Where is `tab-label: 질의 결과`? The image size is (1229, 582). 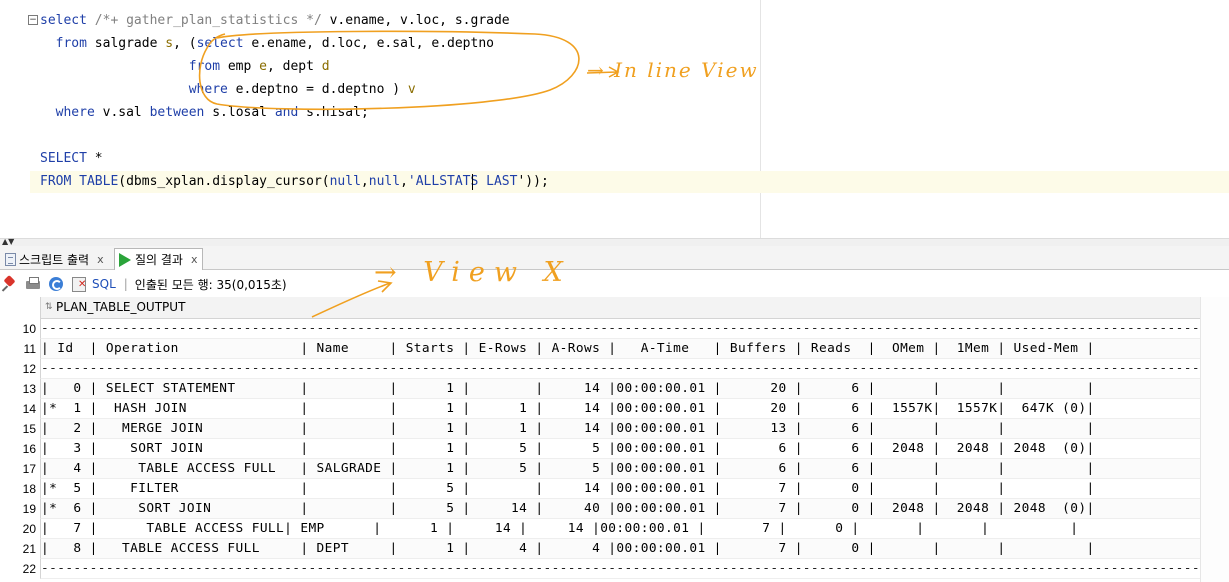
tab-label: 질의 결과 is located at coordinates (159, 260).